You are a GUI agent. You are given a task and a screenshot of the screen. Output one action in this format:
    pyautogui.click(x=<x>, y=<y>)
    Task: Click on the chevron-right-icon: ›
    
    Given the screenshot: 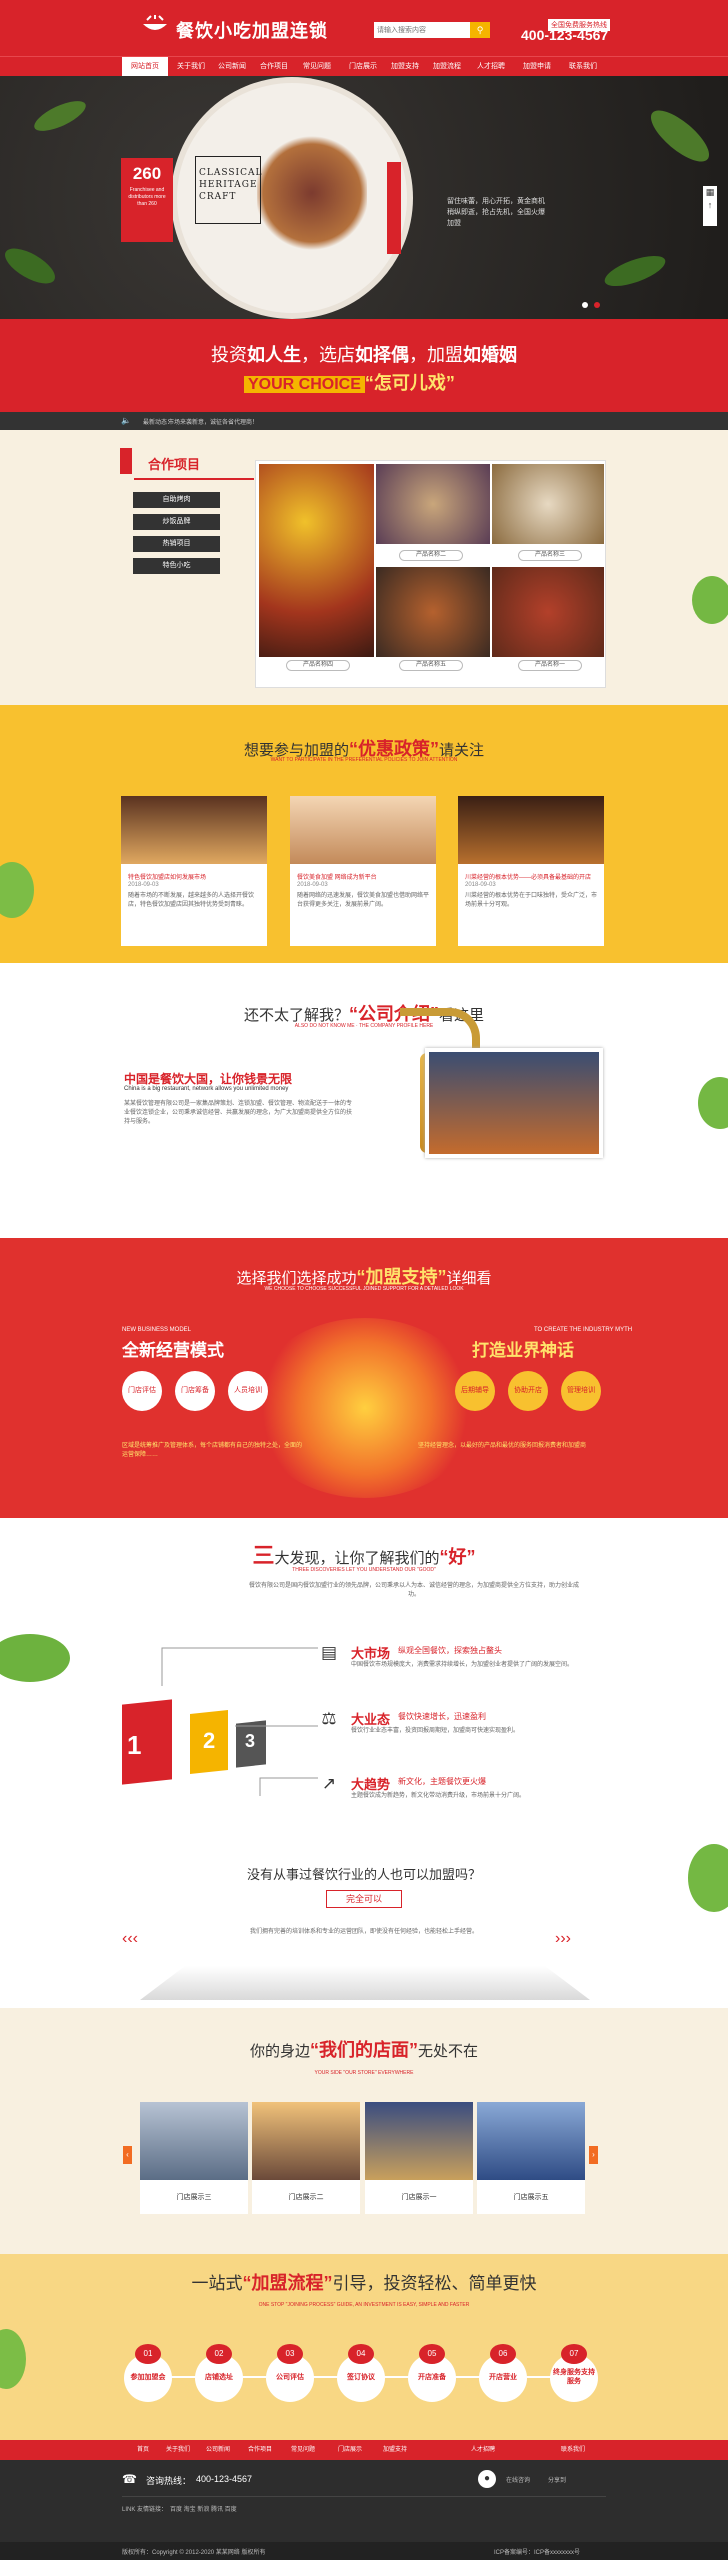 What is the action you would take?
    pyautogui.click(x=593, y=2155)
    